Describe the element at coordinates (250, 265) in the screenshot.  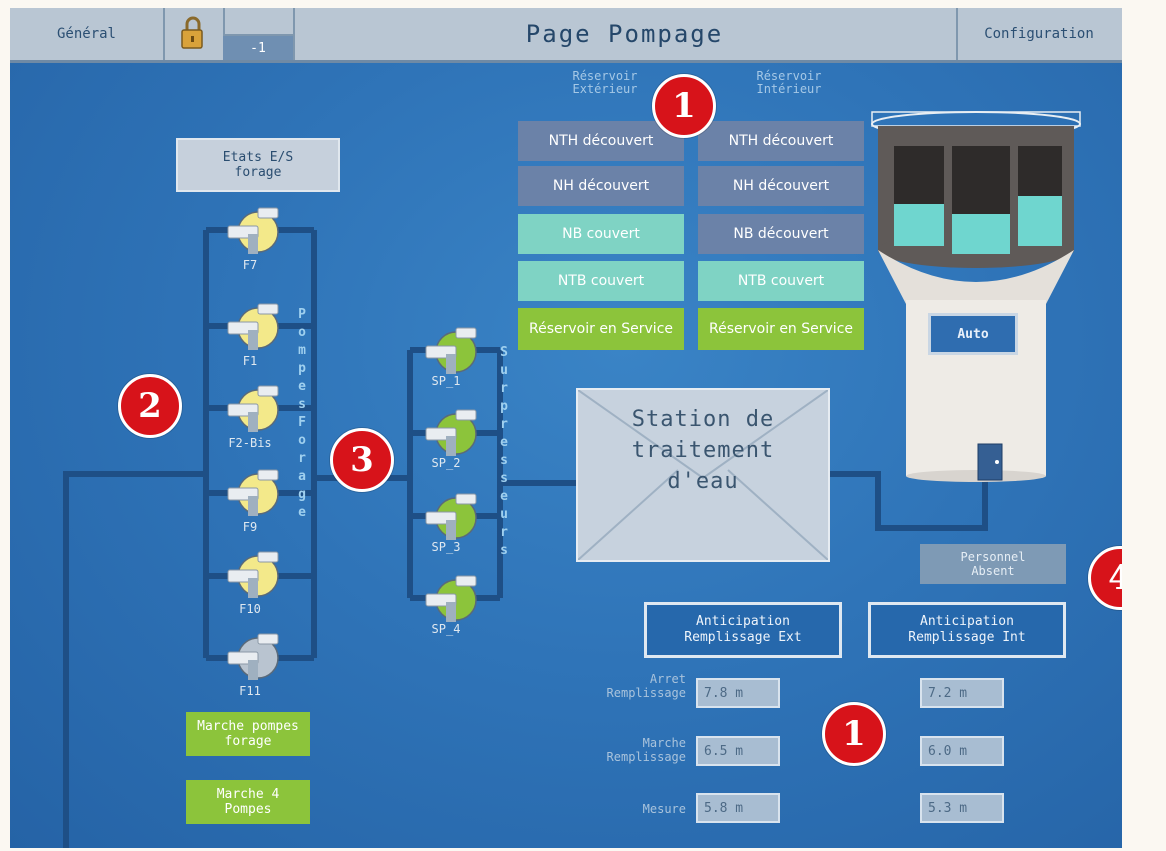
I see `pump-label: F7` at that location.